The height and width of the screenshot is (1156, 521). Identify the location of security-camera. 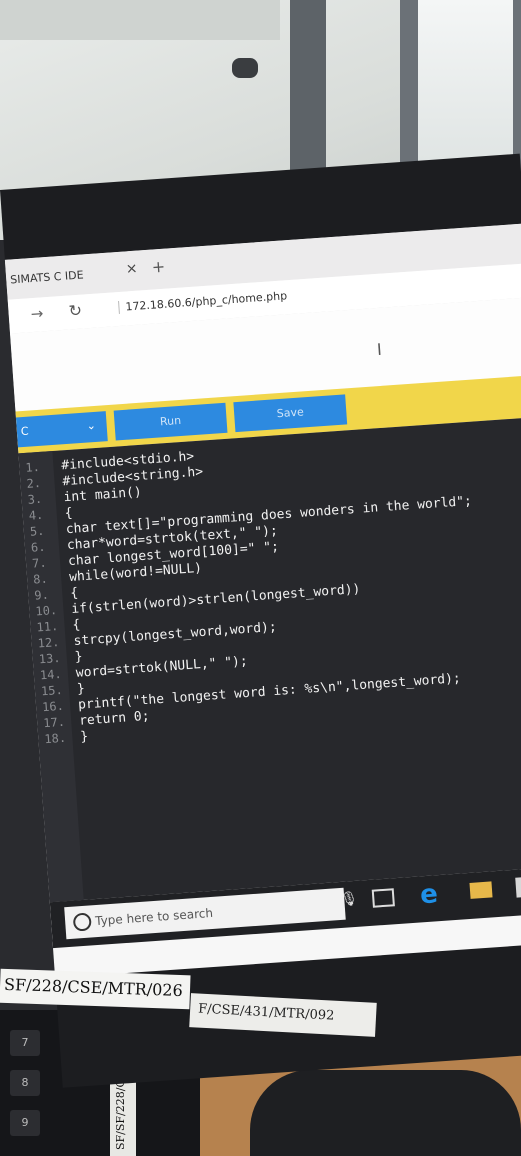
(245, 68).